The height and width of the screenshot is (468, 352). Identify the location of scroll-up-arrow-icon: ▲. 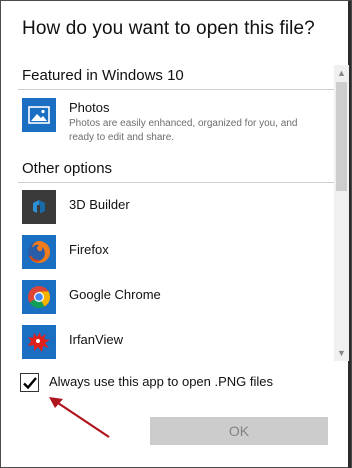
(341, 73).